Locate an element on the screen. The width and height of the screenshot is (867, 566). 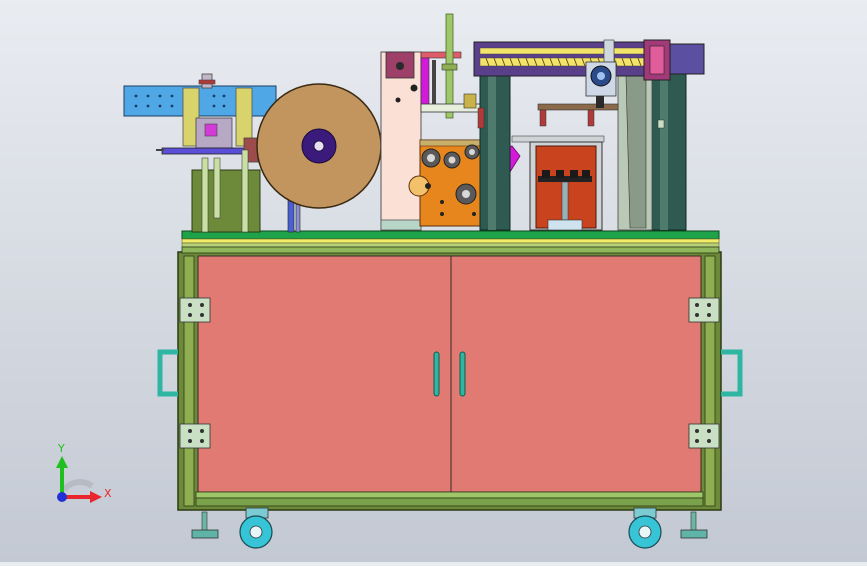
cabinet-door-right is located at coordinates (576, 374).